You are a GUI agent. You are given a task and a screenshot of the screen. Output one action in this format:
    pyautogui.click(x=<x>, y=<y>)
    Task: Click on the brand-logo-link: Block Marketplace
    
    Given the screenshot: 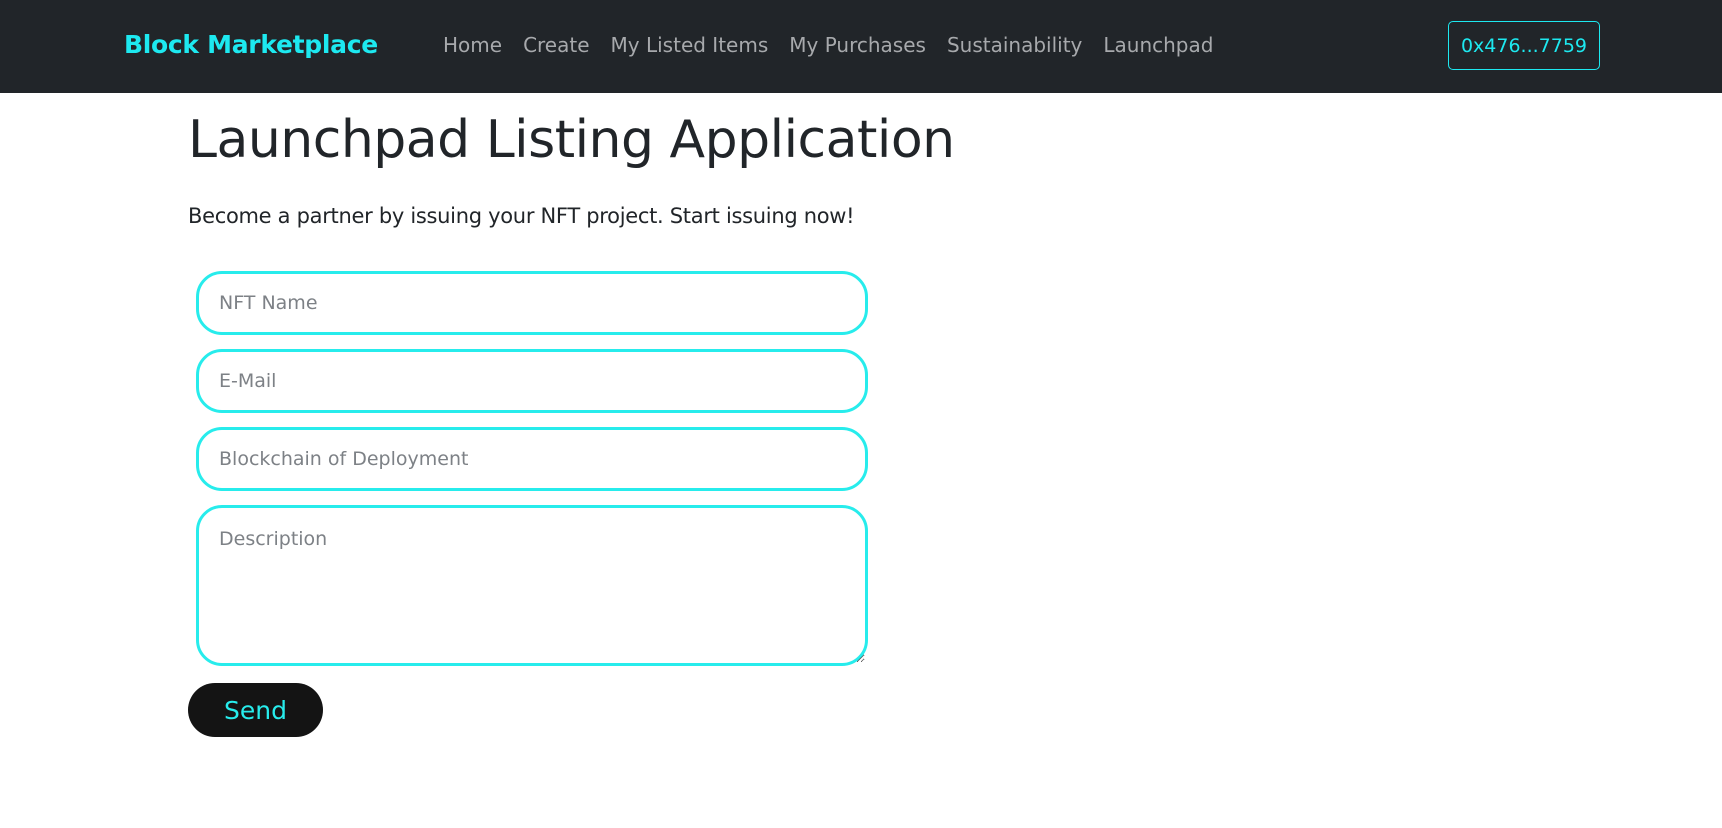 What is the action you would take?
    pyautogui.click(x=251, y=44)
    